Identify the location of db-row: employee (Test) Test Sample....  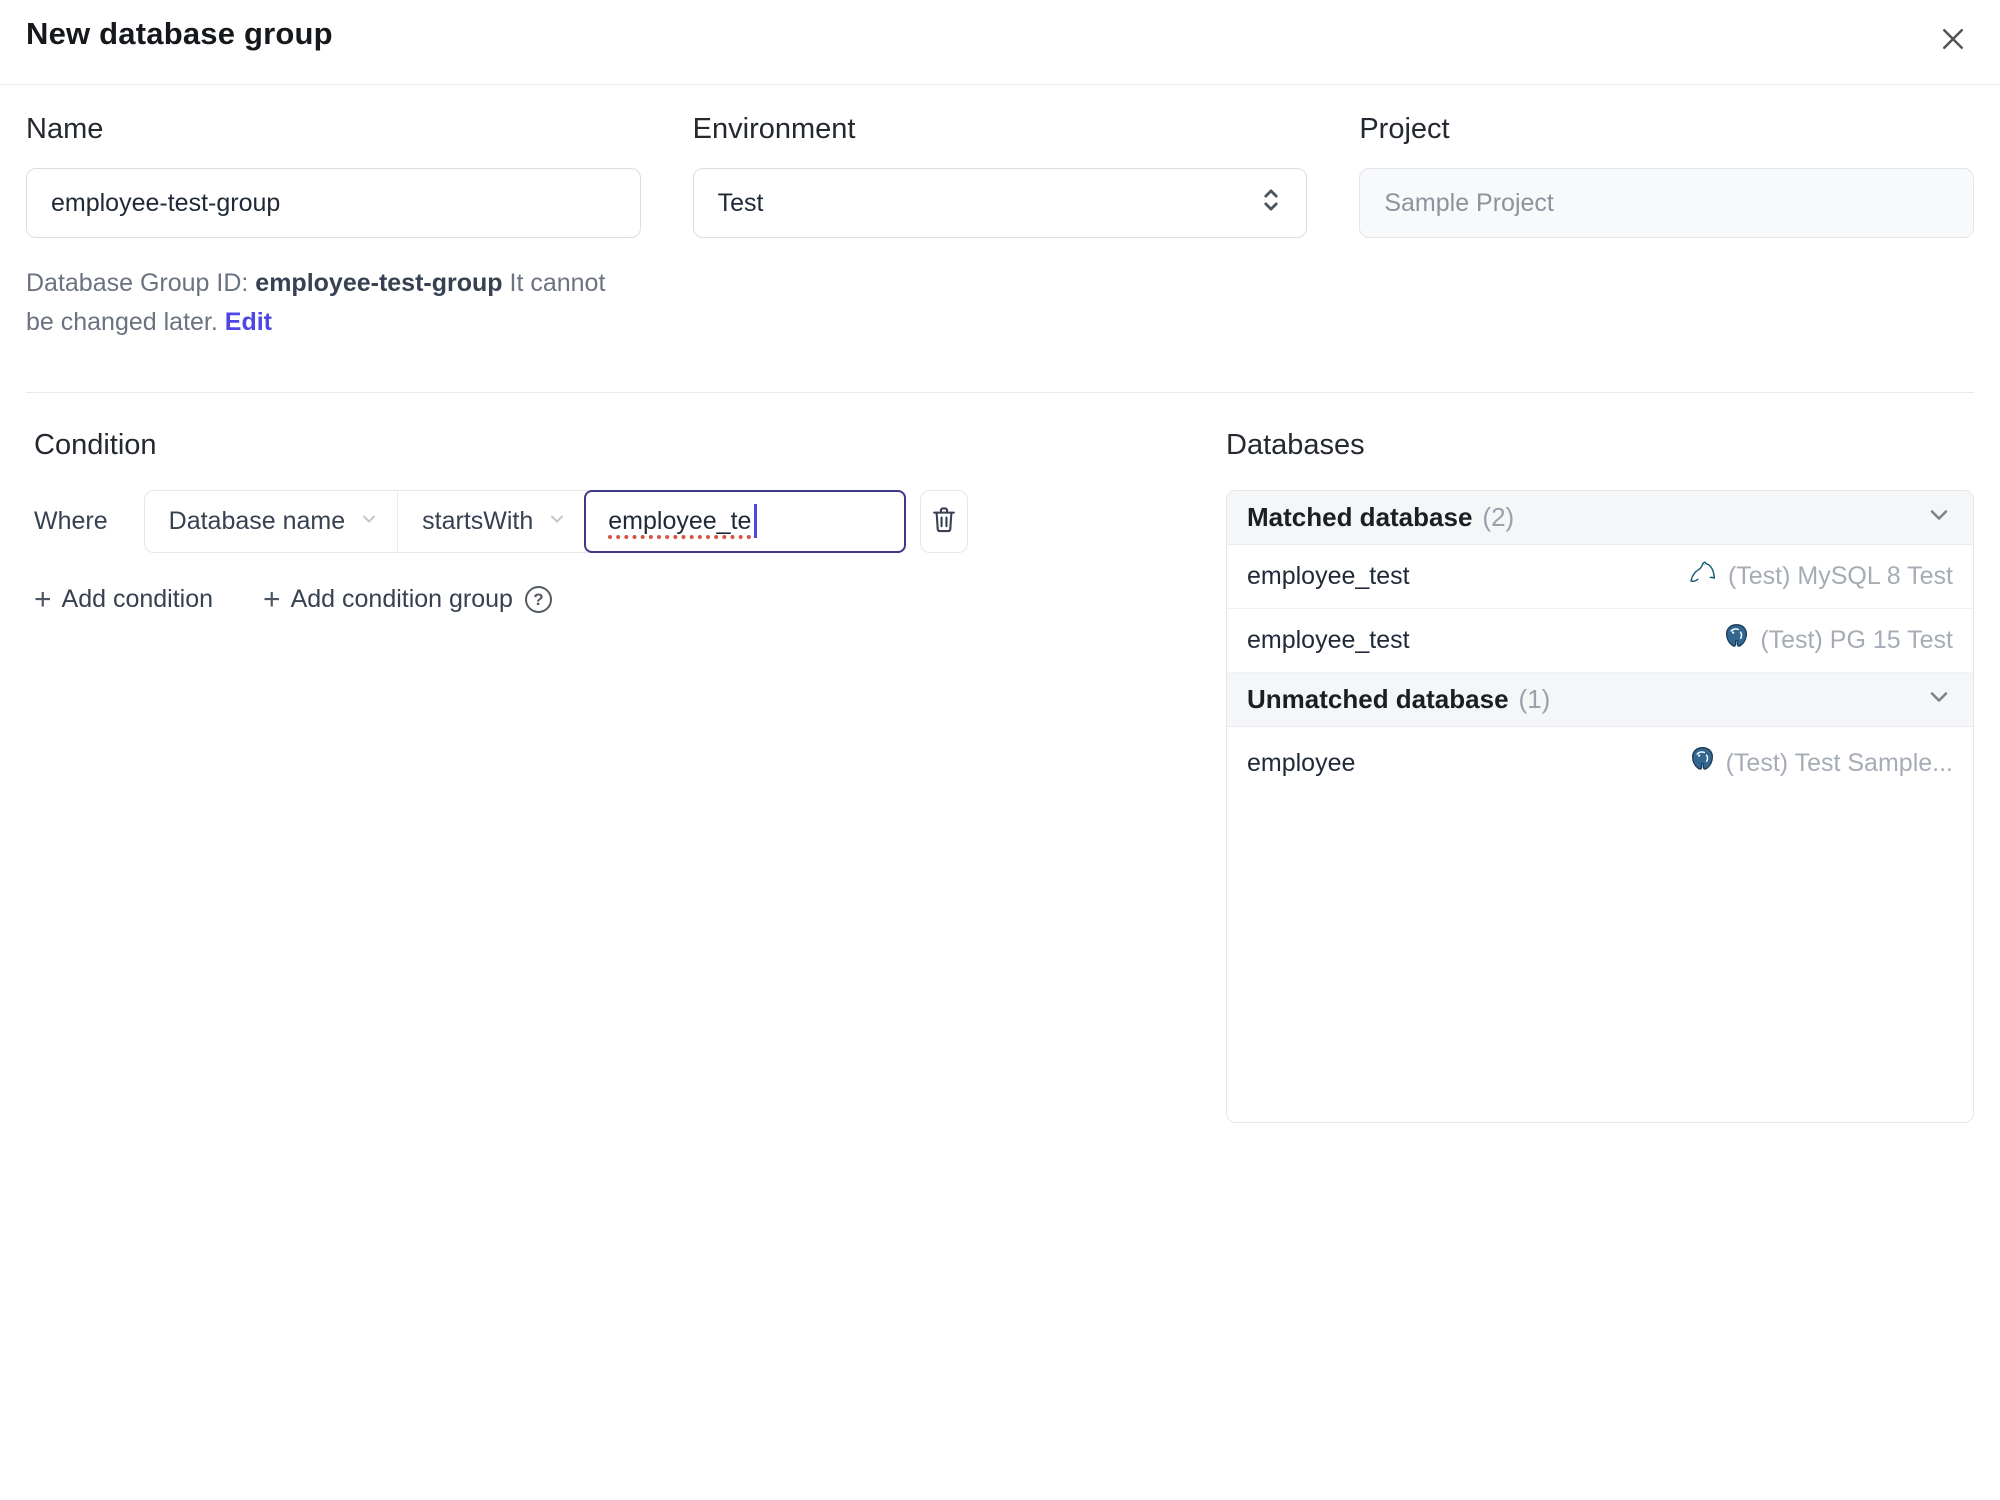
(1600, 764).